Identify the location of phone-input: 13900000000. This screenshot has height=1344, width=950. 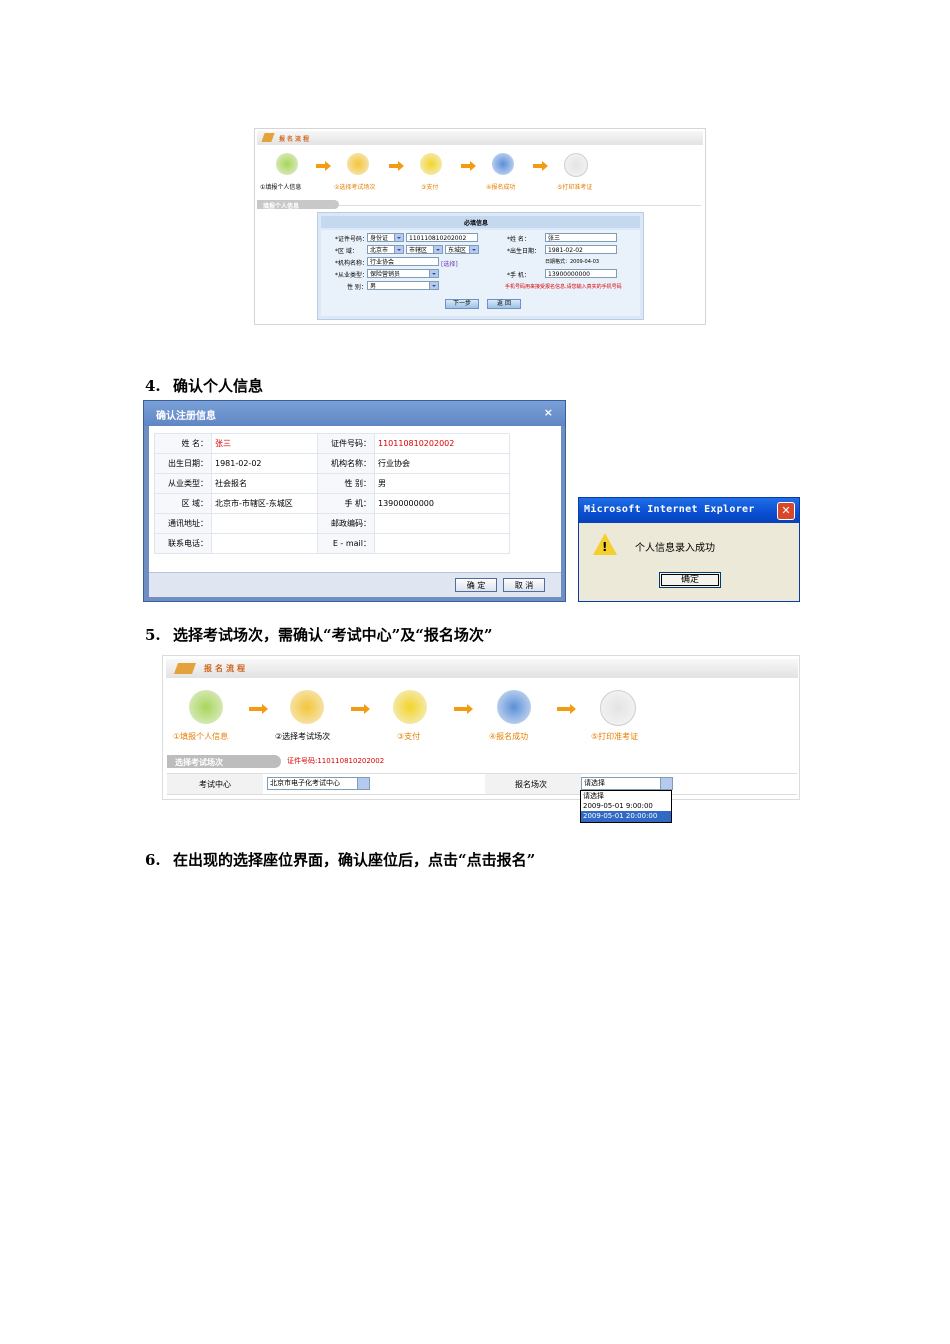
(581, 273).